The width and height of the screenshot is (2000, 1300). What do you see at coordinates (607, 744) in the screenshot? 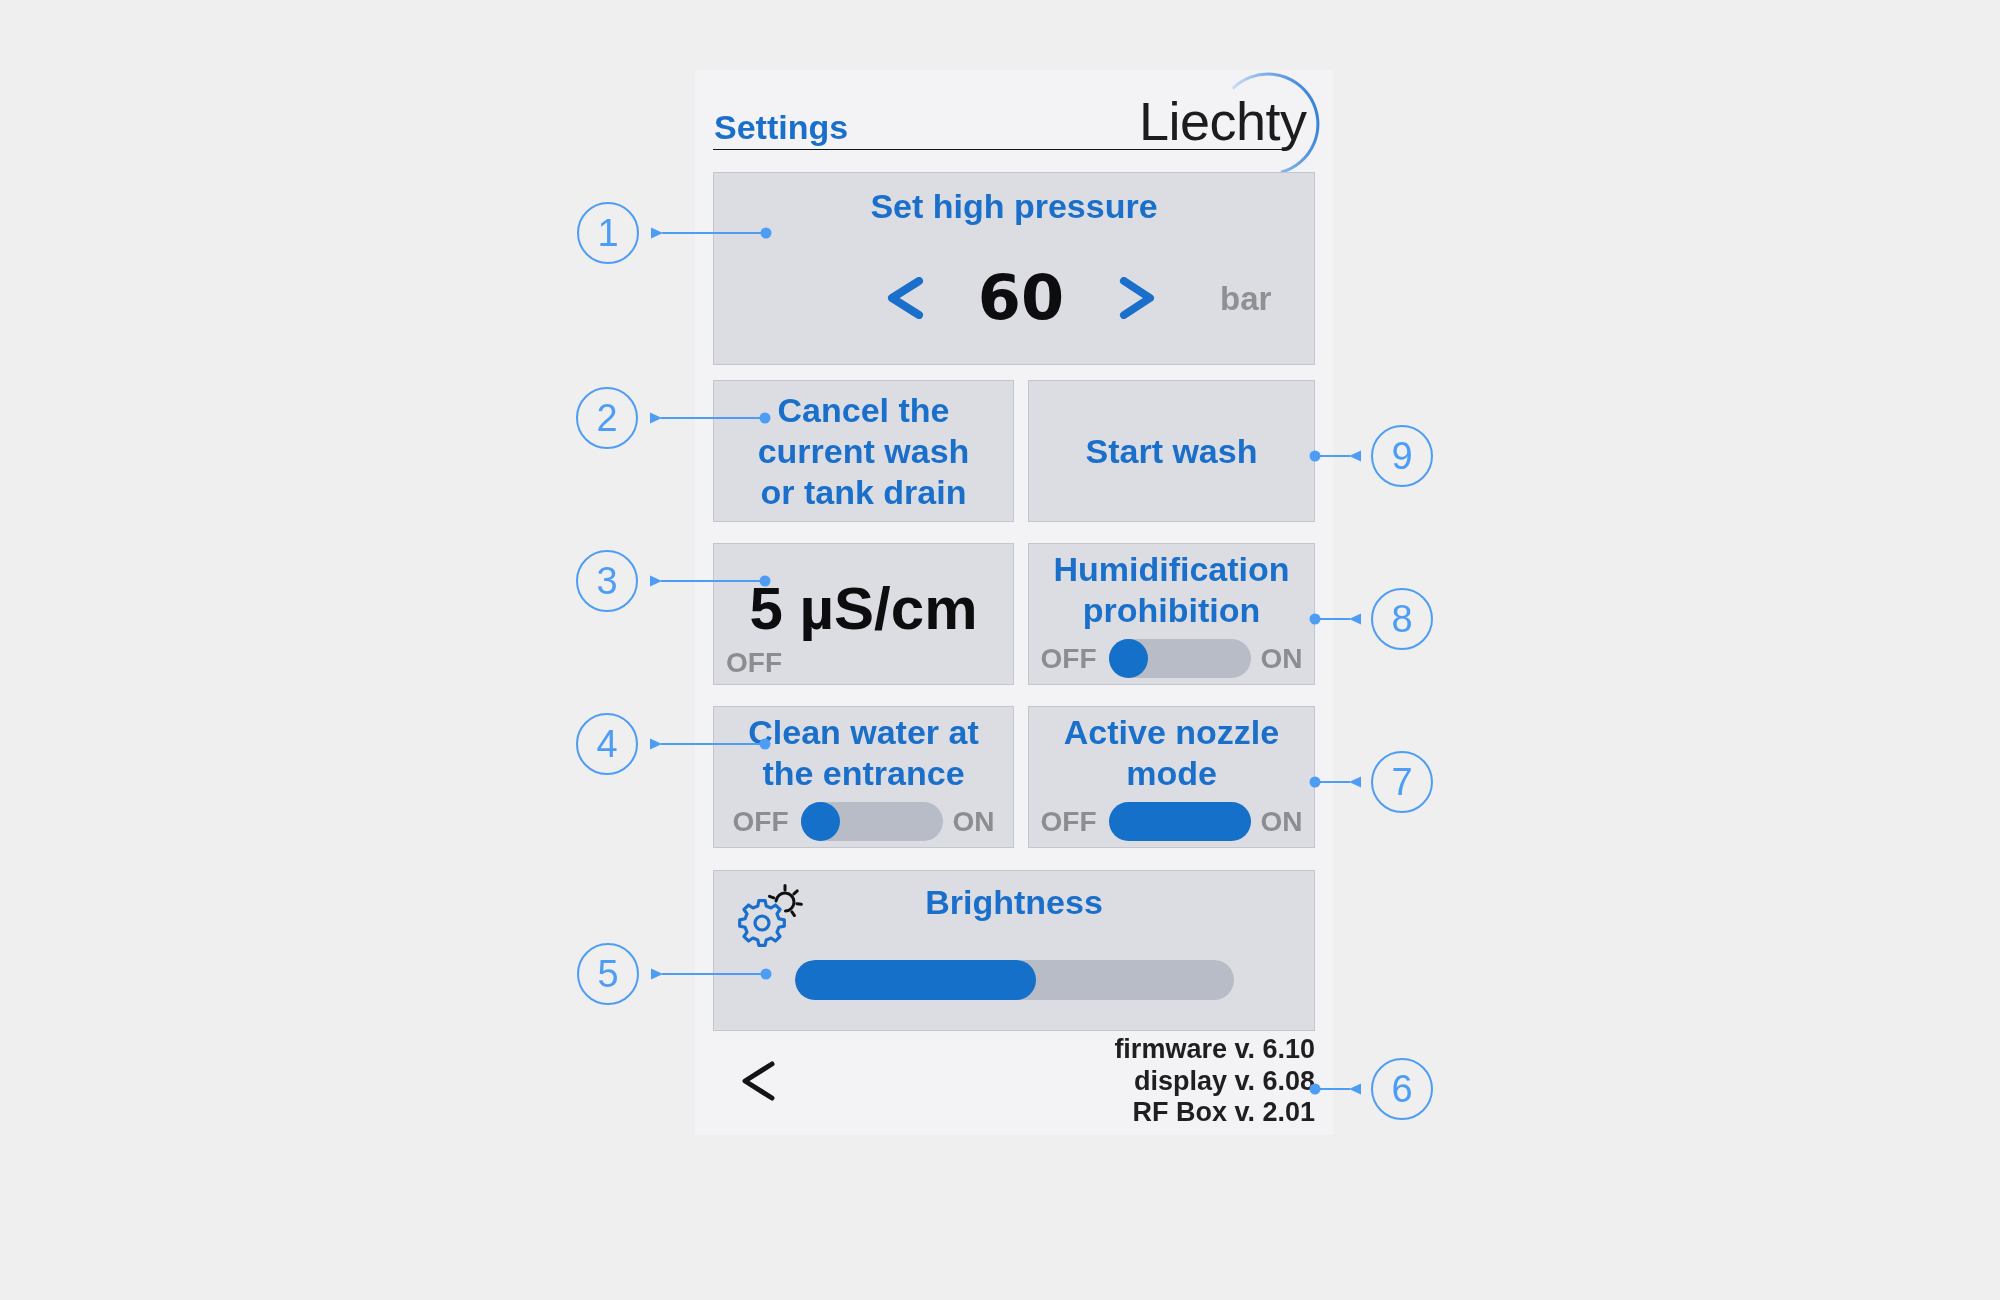
I see `callout-number: 4` at bounding box center [607, 744].